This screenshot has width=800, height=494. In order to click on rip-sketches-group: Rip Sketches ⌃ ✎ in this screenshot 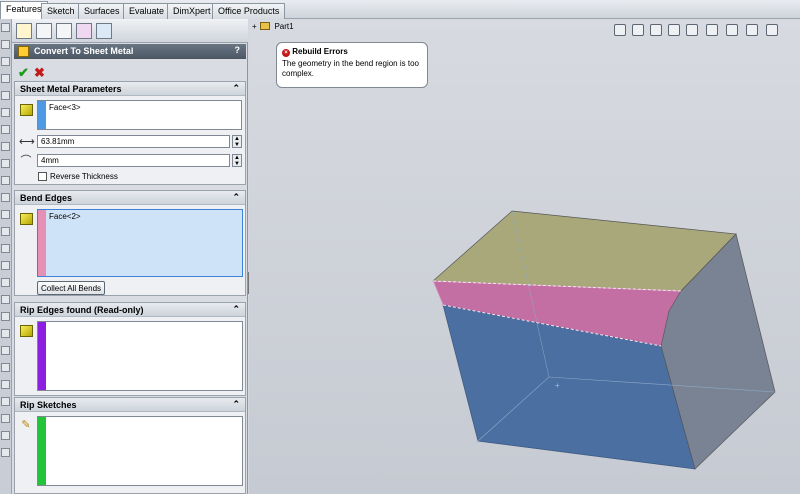, I will do `click(130, 445)`.